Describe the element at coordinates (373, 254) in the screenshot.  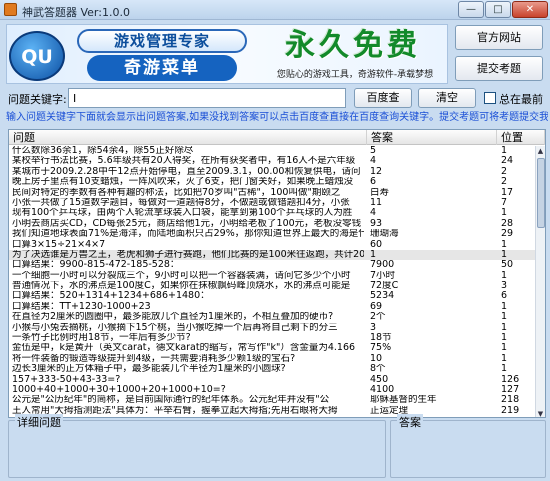
I see `cell-answer: 1` at that location.